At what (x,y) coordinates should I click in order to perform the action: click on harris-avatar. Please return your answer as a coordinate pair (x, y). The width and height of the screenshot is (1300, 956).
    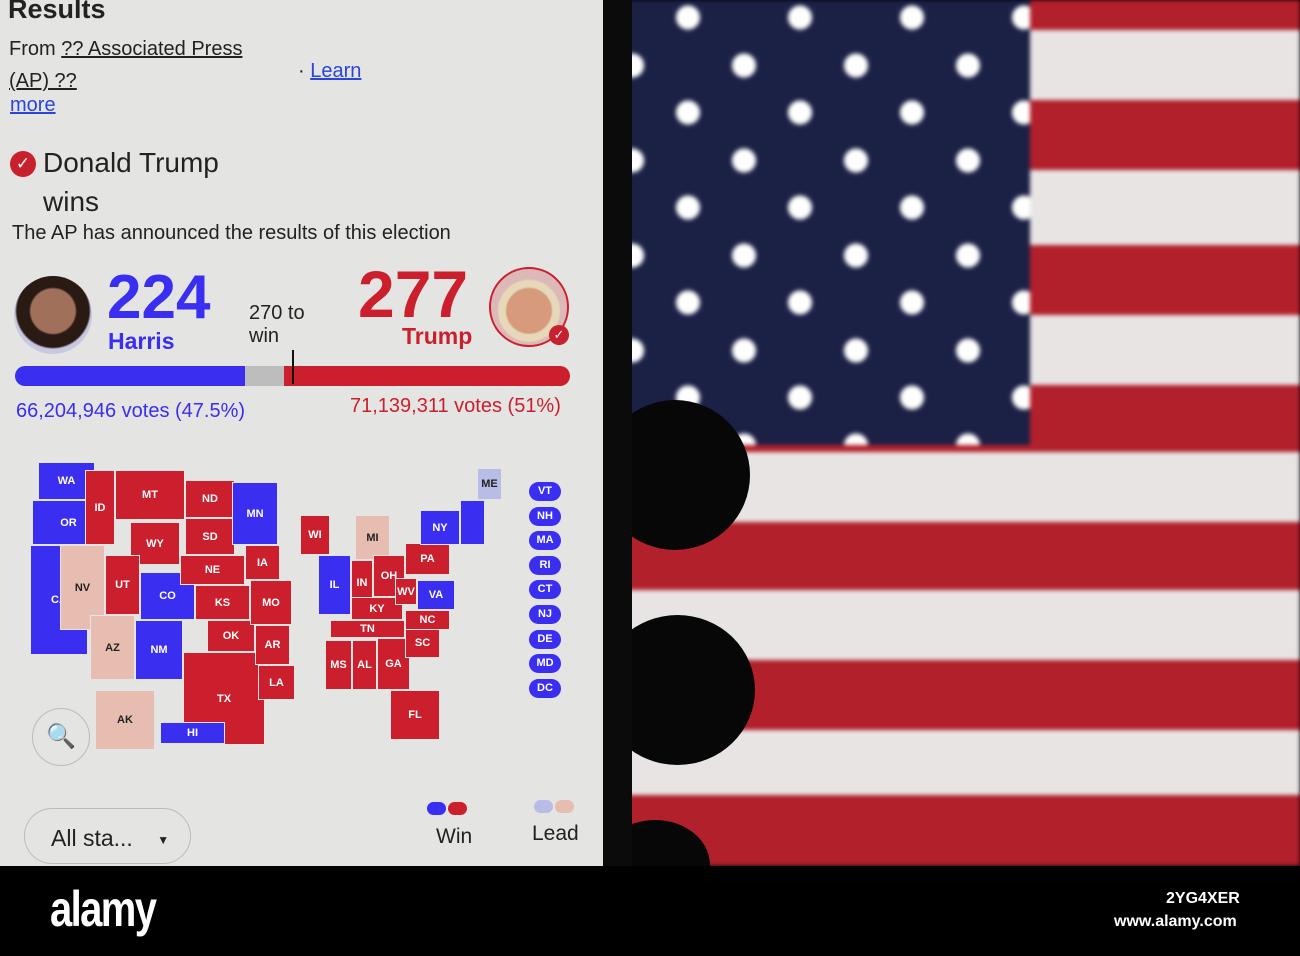
    Looking at the image, I should click on (53, 315).